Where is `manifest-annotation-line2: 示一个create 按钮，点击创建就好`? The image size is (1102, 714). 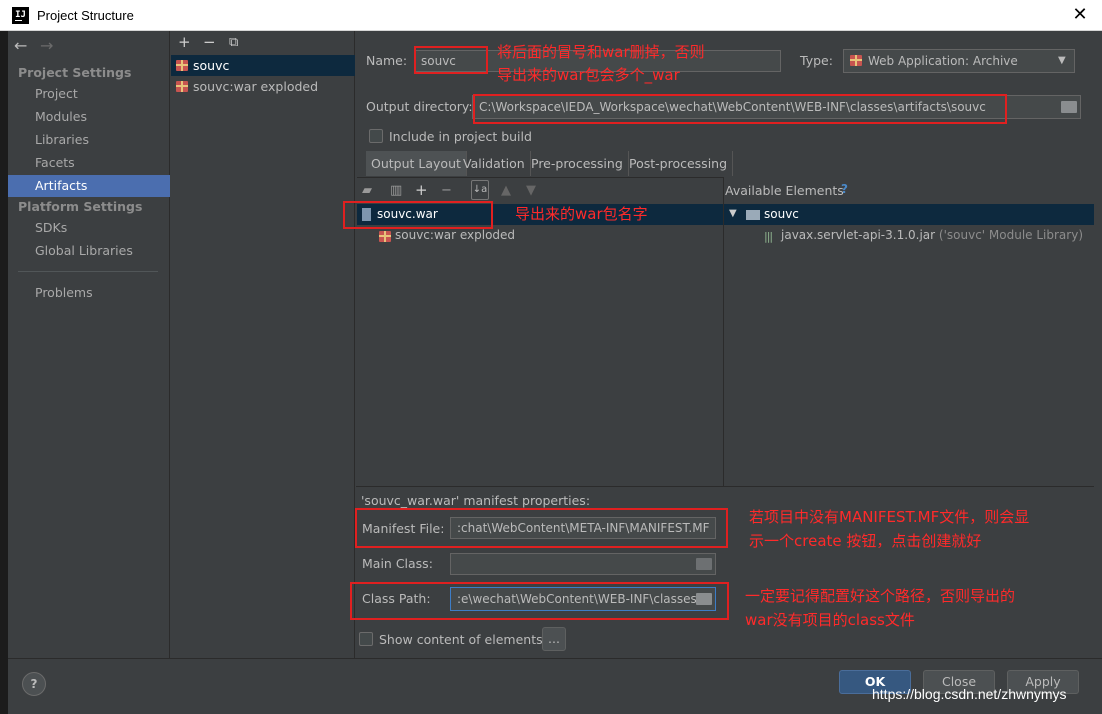
manifest-annotation-line2: 示一个create 按钮，点击创建就好 is located at coordinates (865, 541).